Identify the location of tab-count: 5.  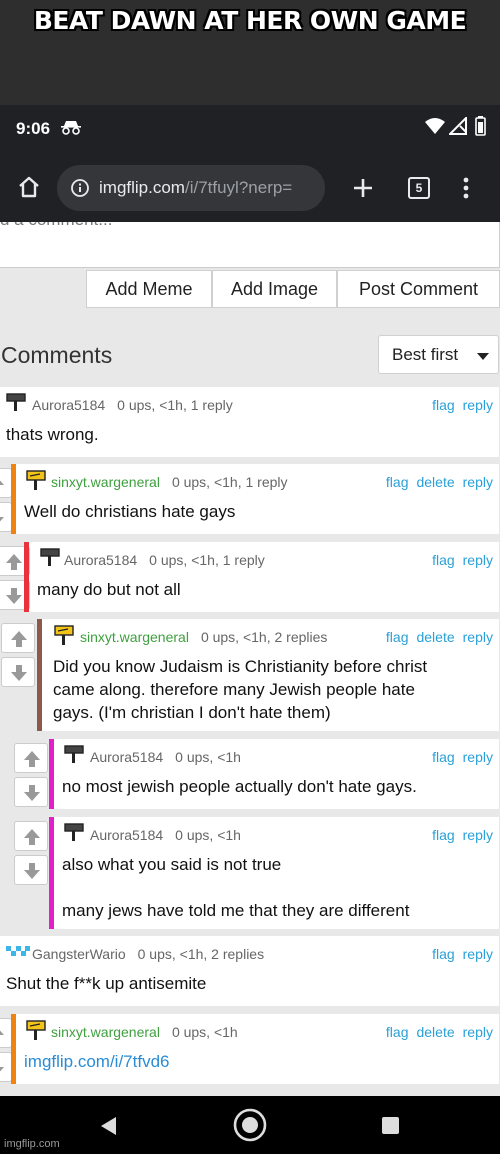
(419, 188).